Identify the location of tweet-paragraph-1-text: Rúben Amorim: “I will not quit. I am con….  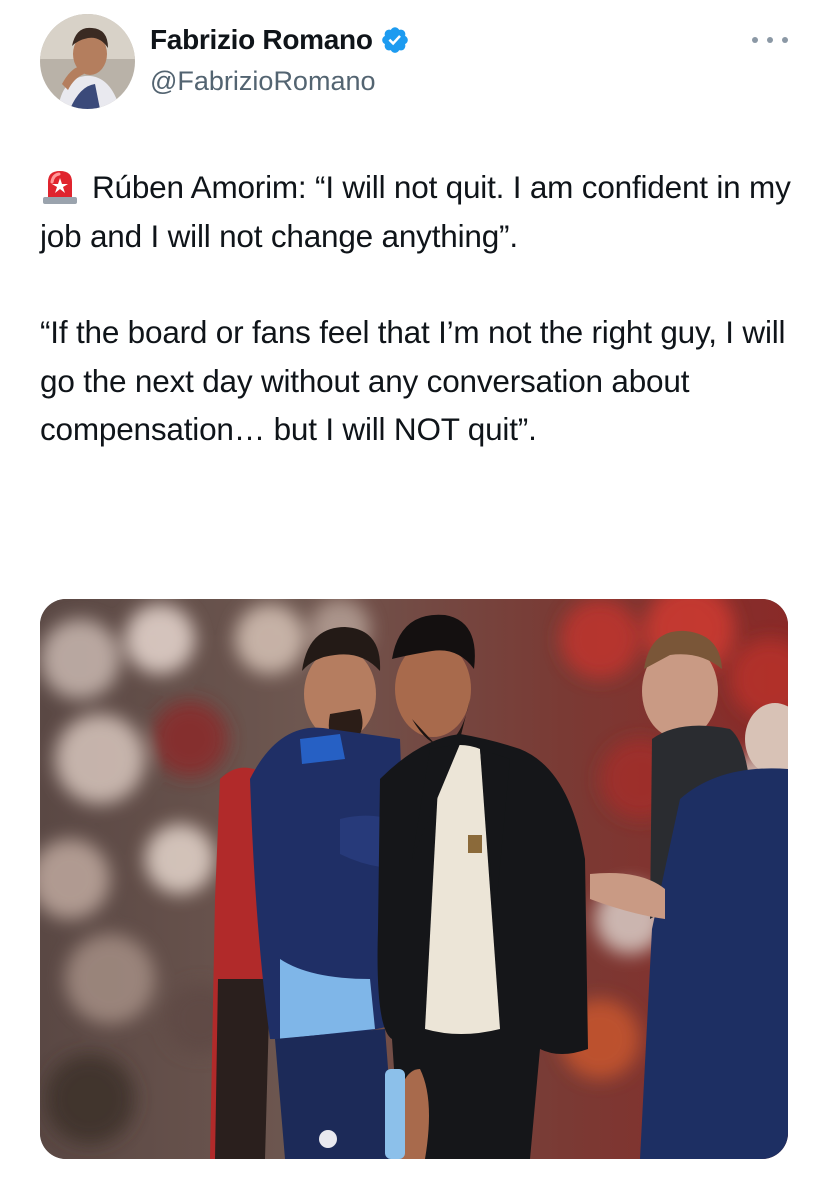
(415, 211).